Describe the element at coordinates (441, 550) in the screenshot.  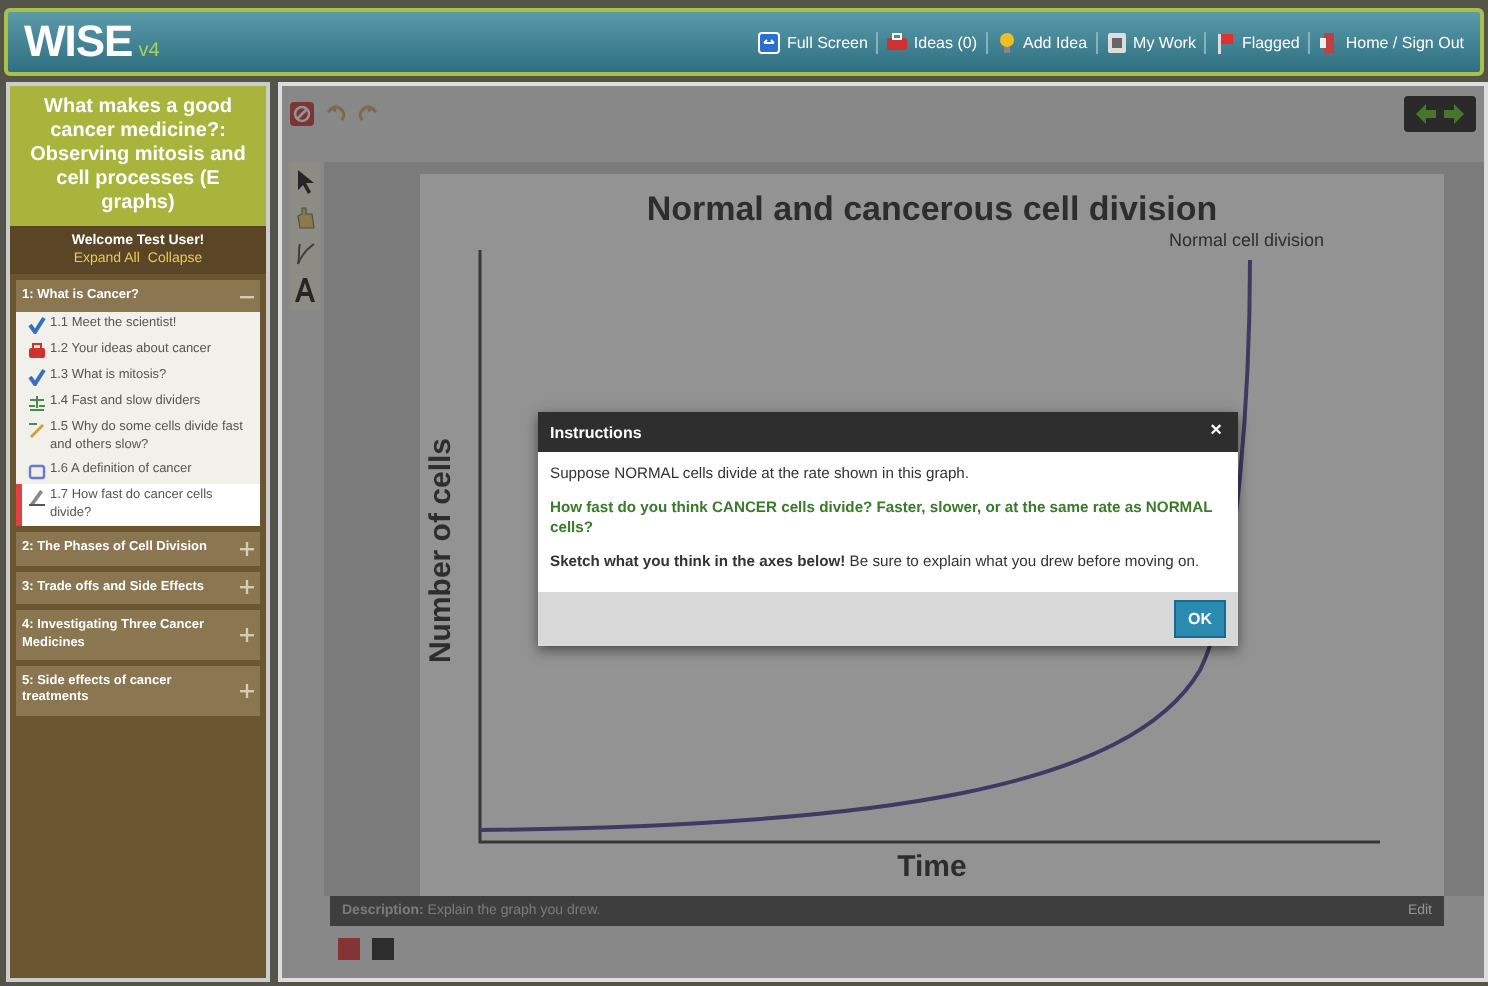
I see `y-axis-label: Number of cells` at that location.